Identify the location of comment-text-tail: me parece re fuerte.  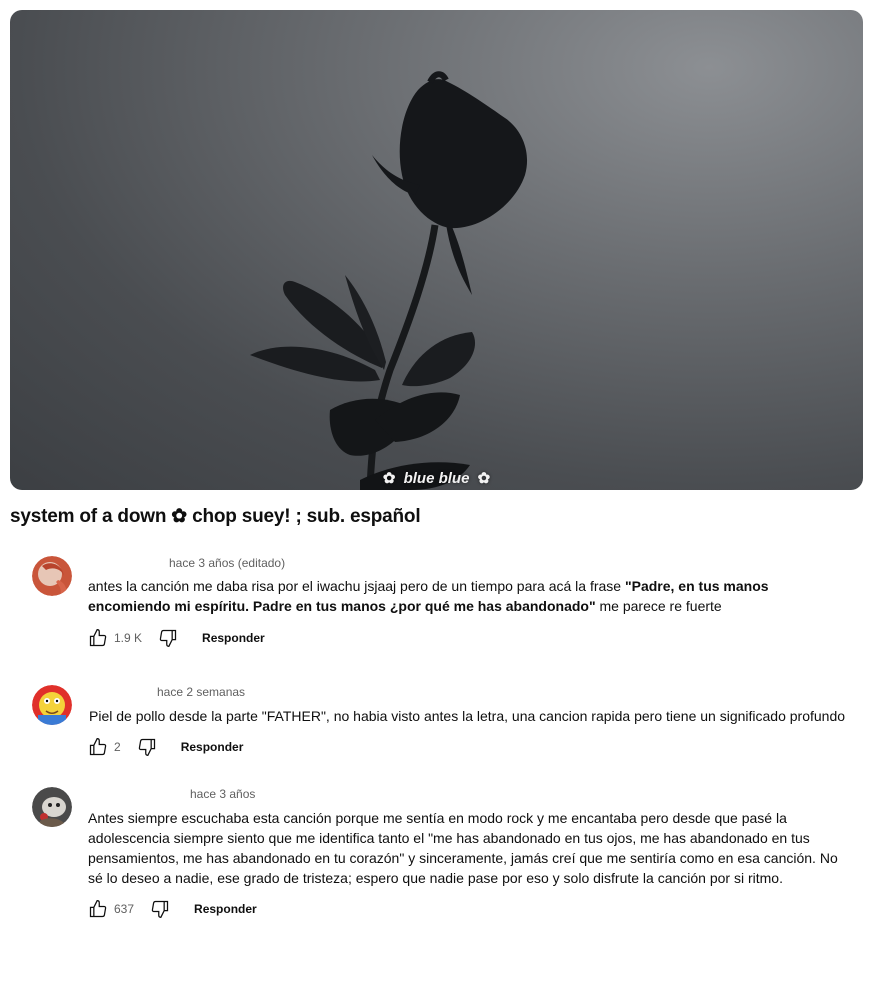
(658, 606).